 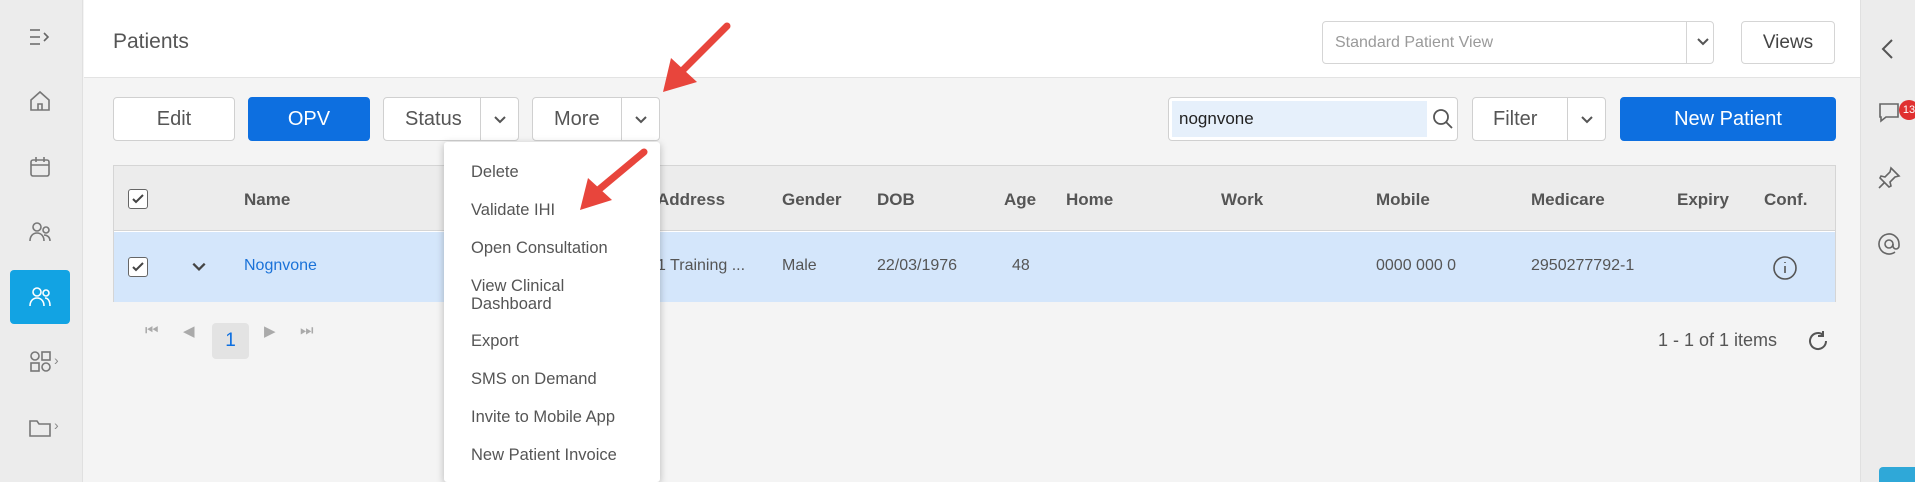 I want to click on column-header: Home, so click(x=1089, y=200).